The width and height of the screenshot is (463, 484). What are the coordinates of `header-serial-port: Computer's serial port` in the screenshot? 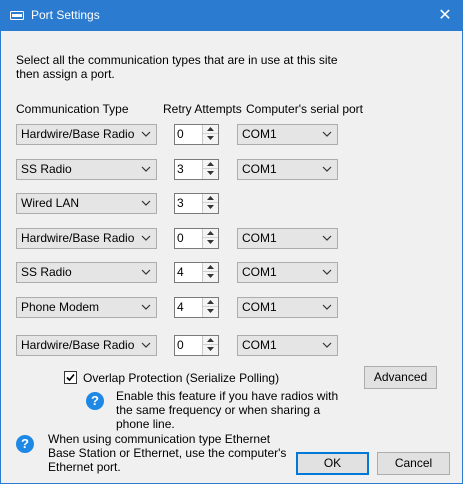 It's located at (304, 109).